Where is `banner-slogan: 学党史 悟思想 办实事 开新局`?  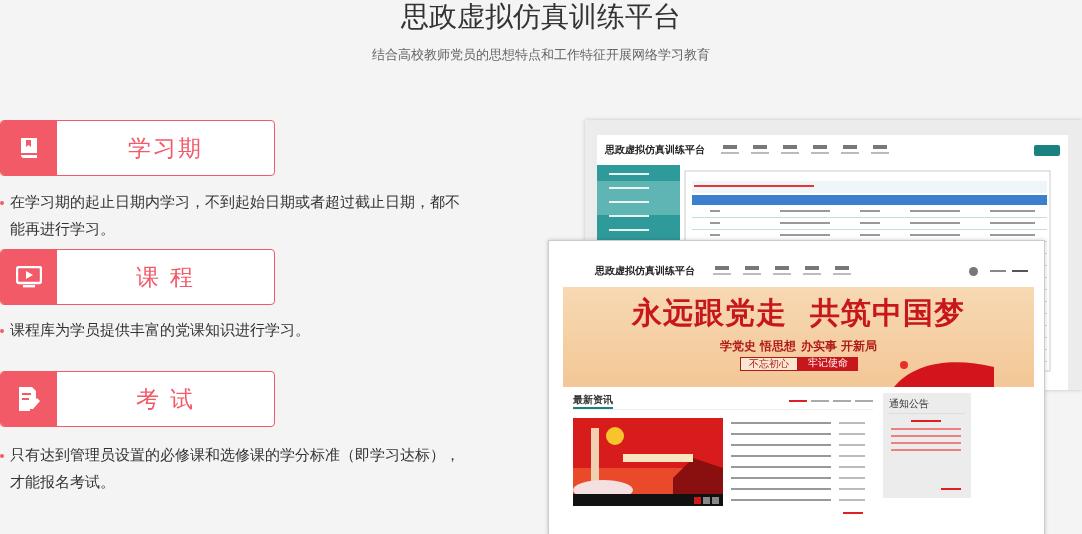
banner-slogan: 学党史 悟思想 办实事 开新局 is located at coordinates (798, 346).